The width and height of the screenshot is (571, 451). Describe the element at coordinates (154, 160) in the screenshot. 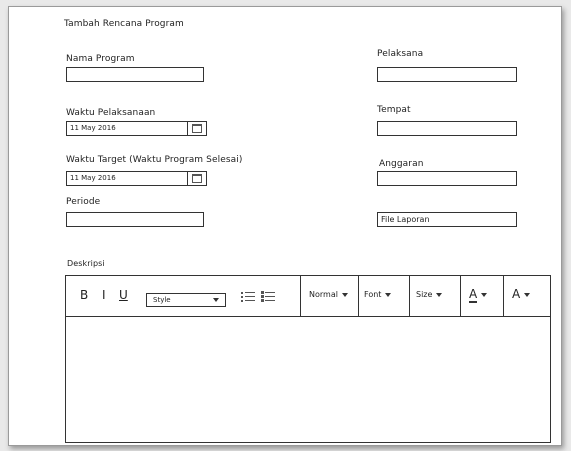

I see `waktu-target-label: Waktu Target (Waktu Program Selesai)` at that location.